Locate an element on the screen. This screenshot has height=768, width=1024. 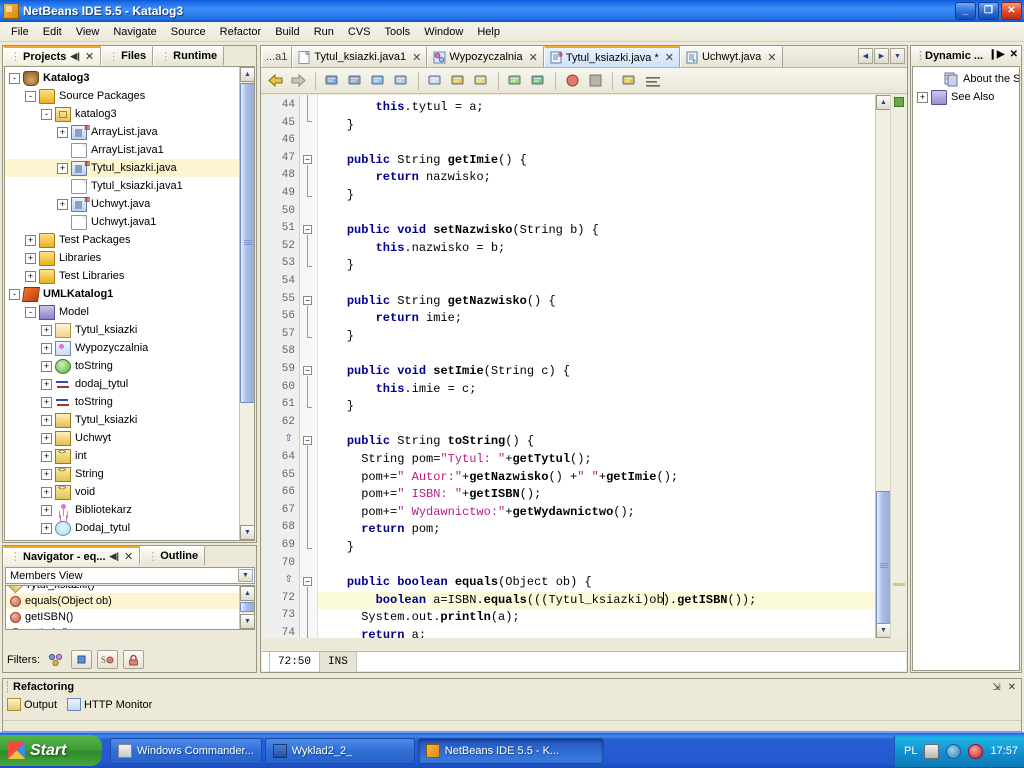
toggle-bookmark-icon is located at coordinates (378, 80).